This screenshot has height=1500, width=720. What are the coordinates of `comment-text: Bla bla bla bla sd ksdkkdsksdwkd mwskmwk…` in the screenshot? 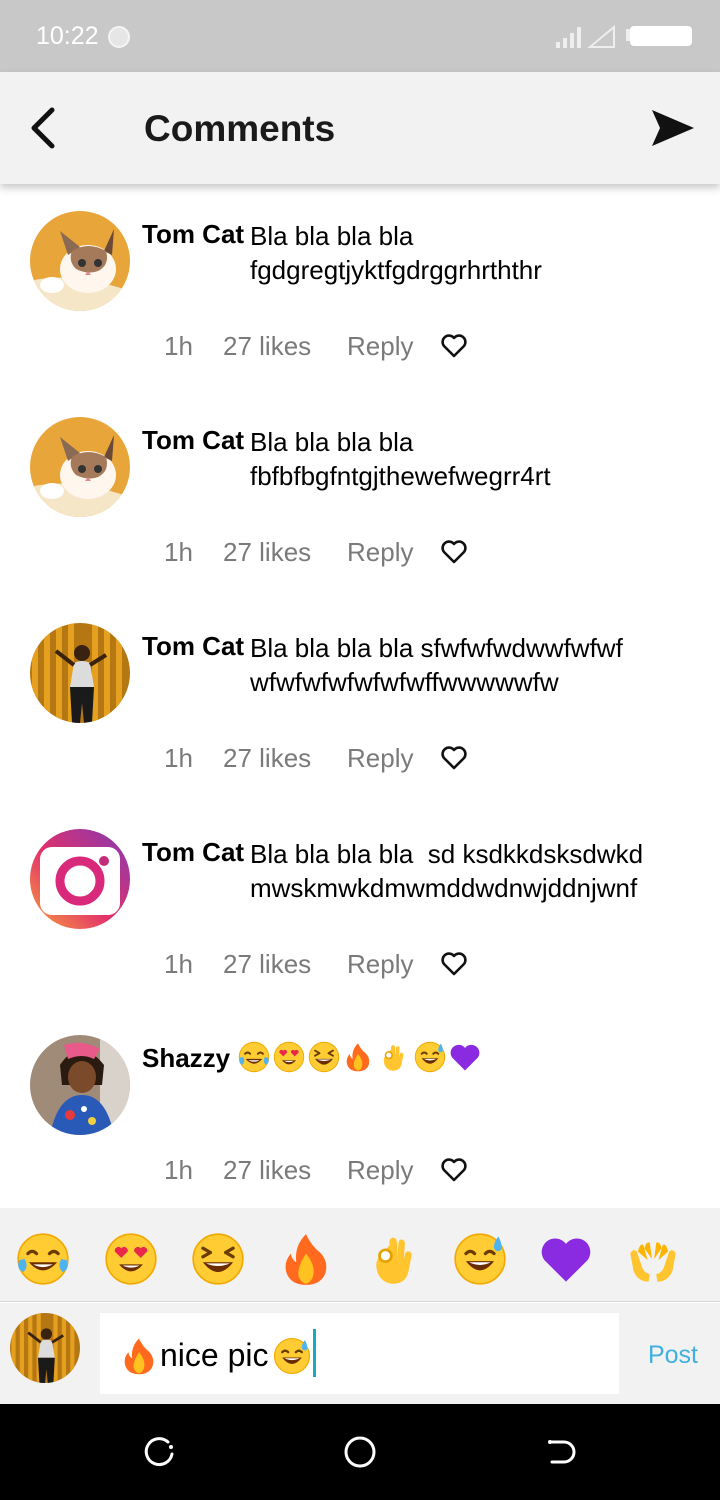 It's located at (450, 871).